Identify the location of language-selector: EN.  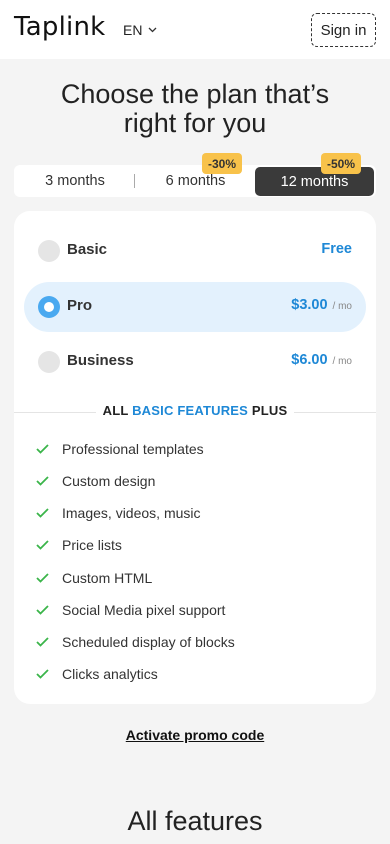
(140, 30).